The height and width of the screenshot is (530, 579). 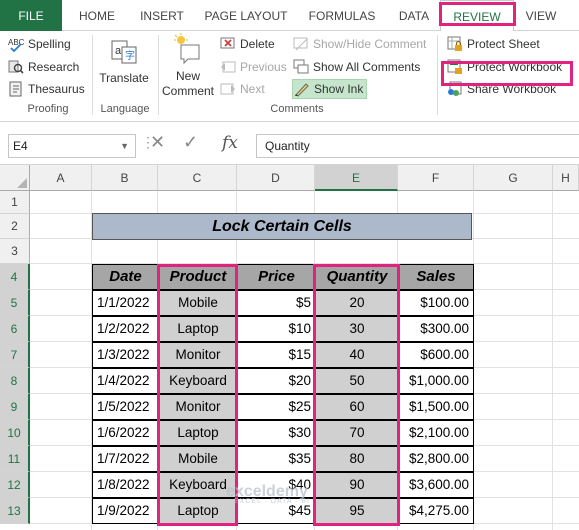 I want to click on new-comment-button: New Comment, so click(x=188, y=66).